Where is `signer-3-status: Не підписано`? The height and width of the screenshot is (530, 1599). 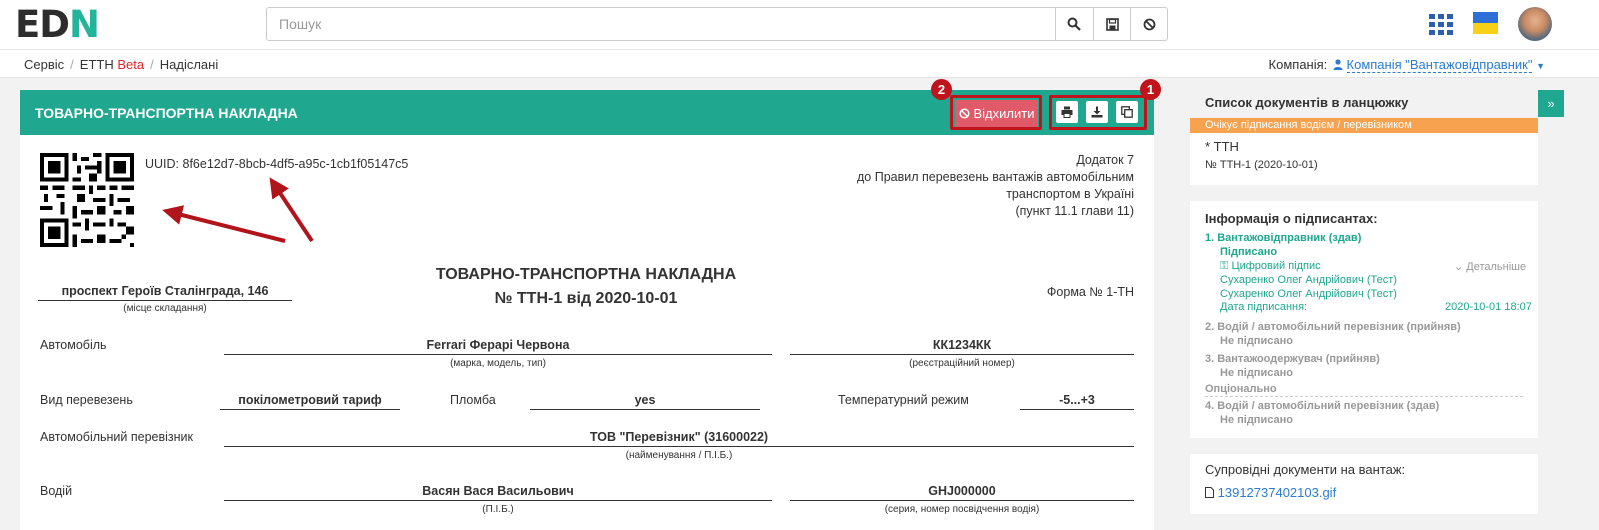
signer-3-status: Не підписано is located at coordinates (1256, 373).